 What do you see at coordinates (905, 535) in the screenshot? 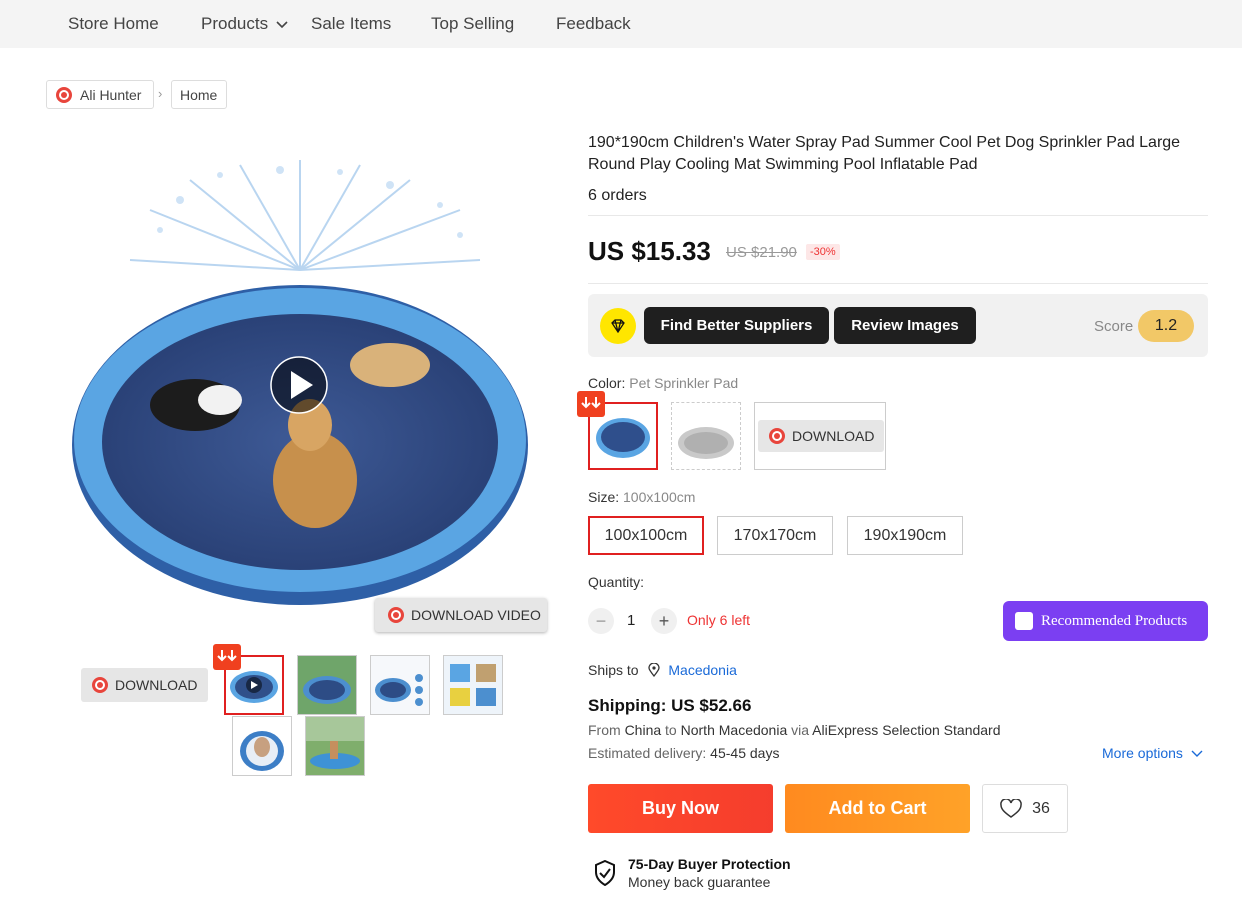
I see `size-option-190: 190x190cm` at bounding box center [905, 535].